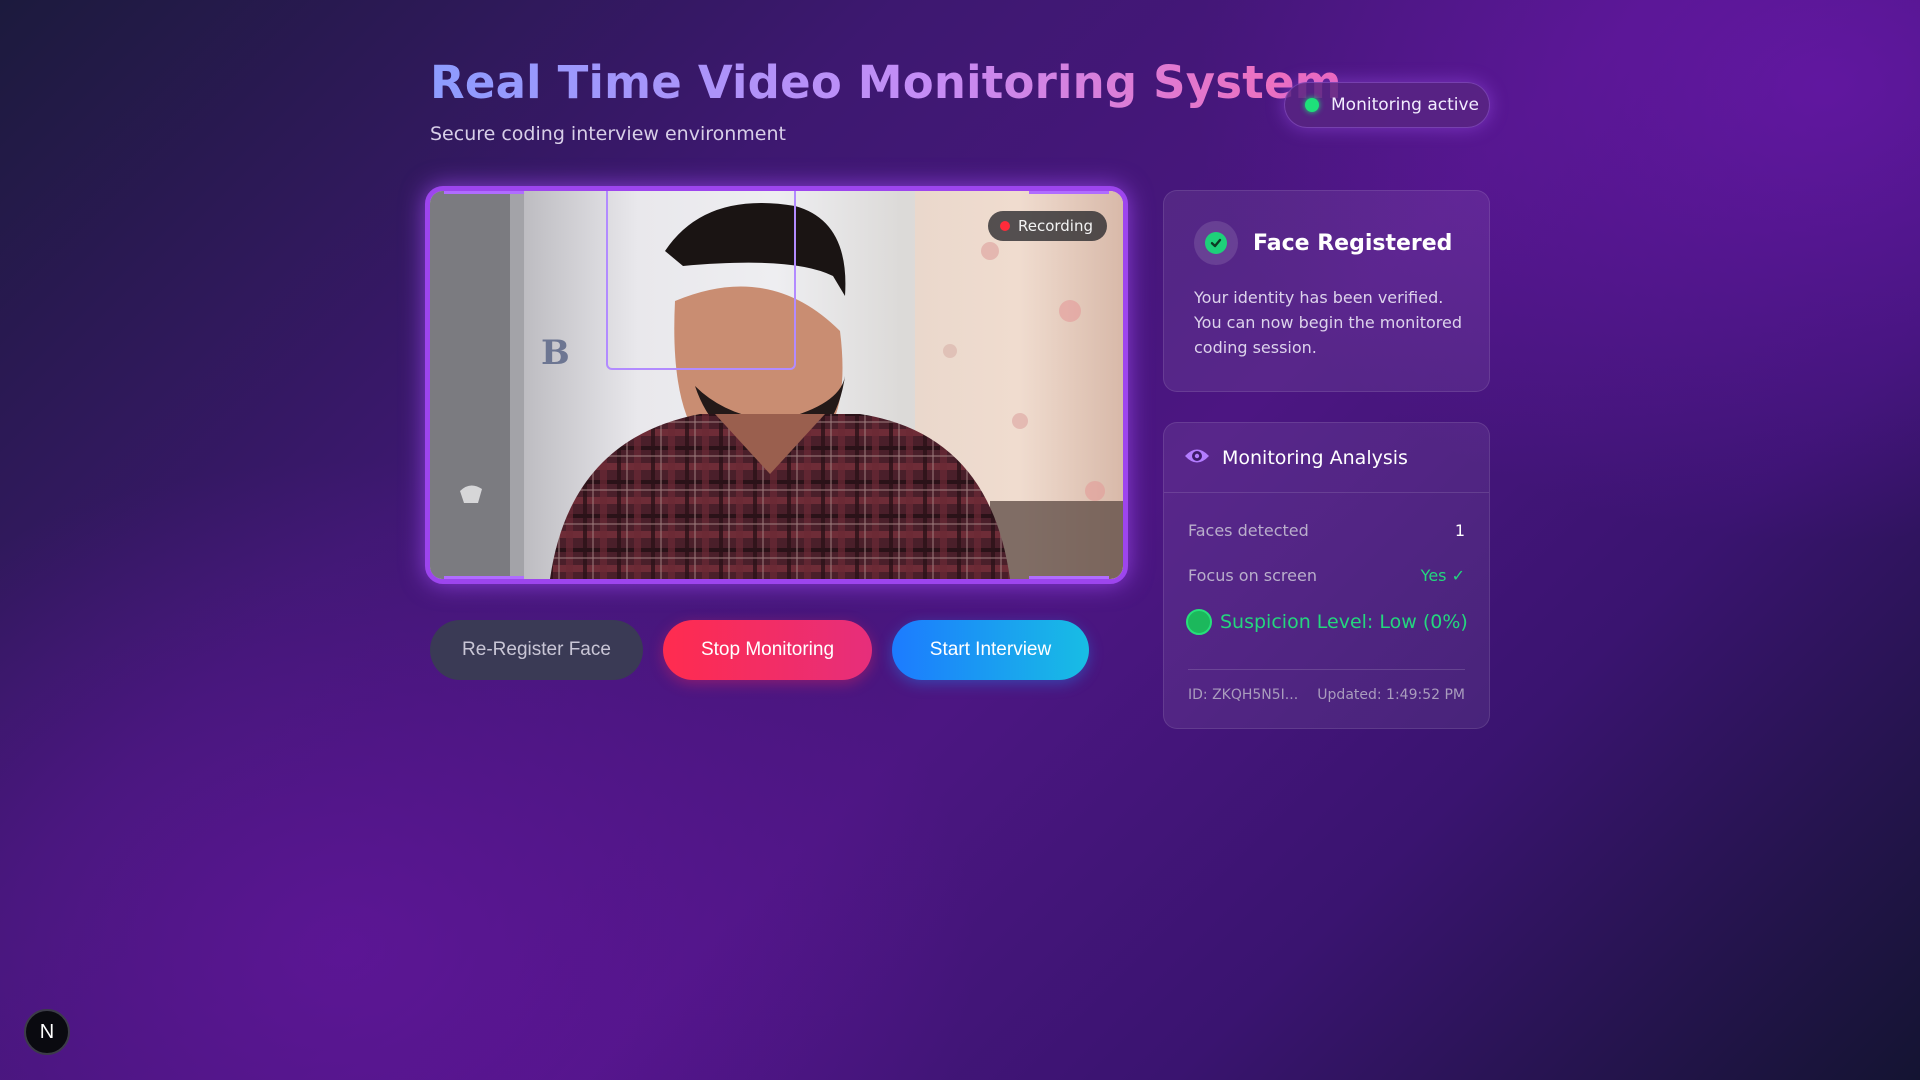 Image resolution: width=1920 pixels, height=1080 pixels. I want to click on faces-detected-label: Faces detected, so click(1248, 530).